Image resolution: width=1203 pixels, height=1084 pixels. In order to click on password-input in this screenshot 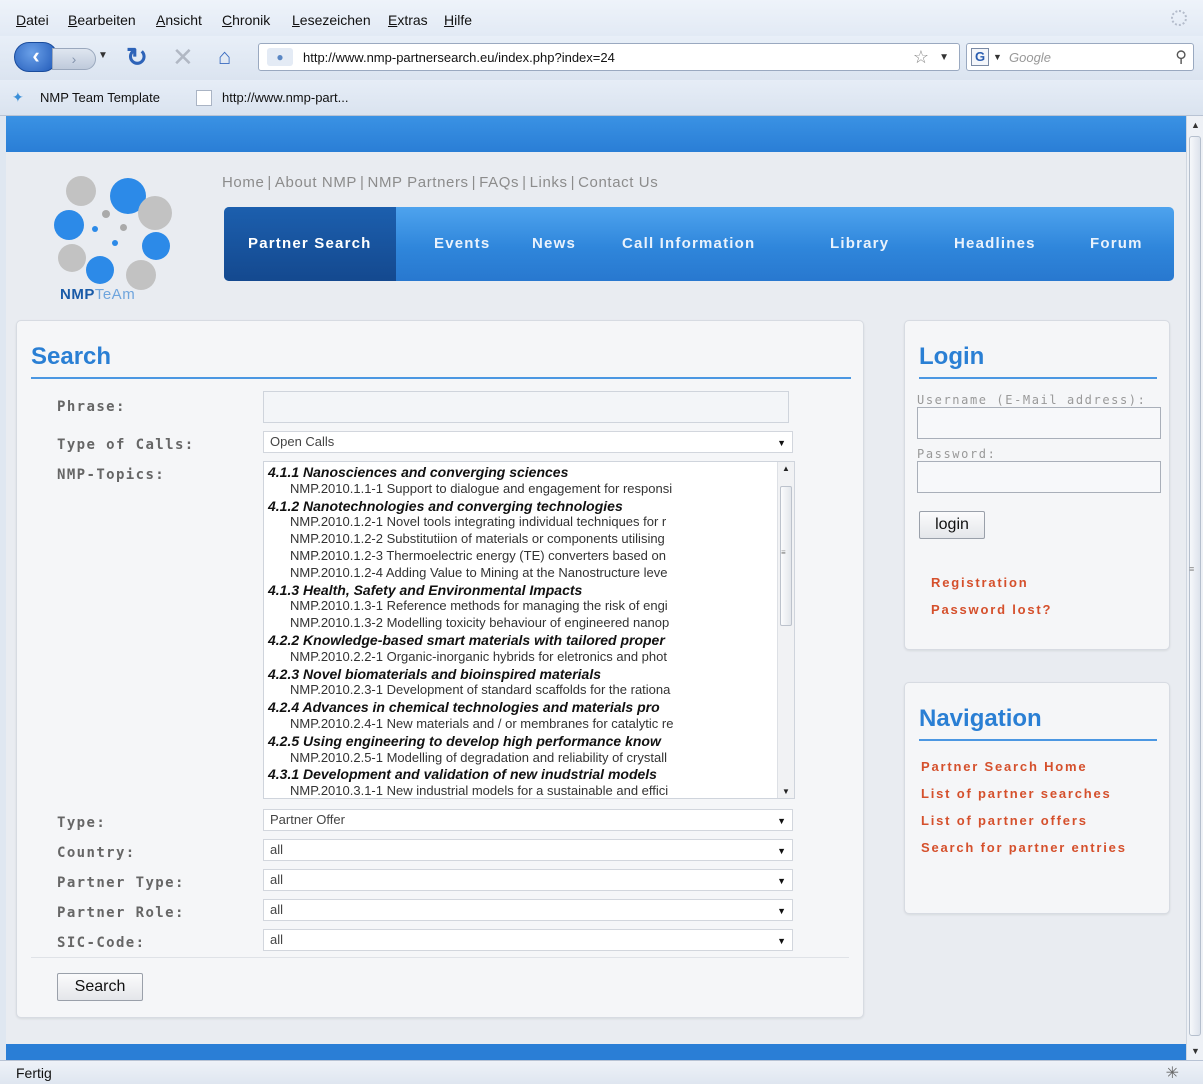, I will do `click(1039, 477)`.